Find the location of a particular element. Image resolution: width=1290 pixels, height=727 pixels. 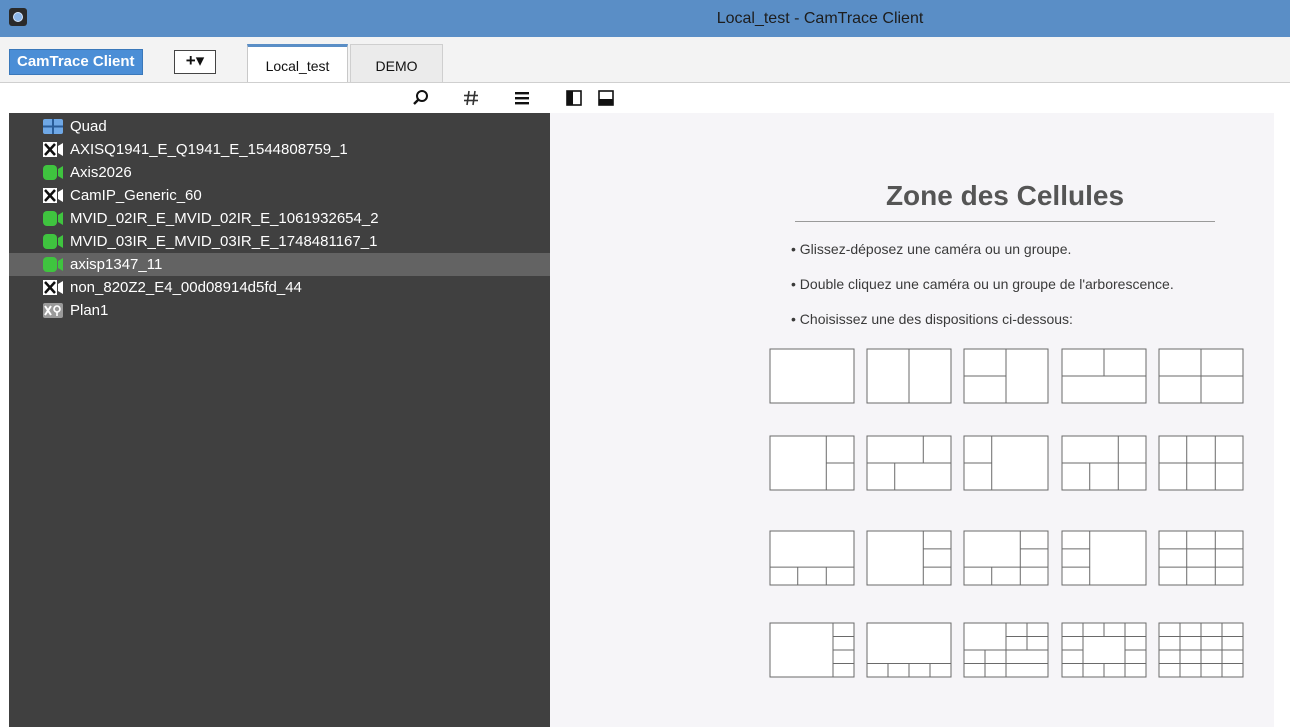

panel-left-icon is located at coordinates (574, 98).